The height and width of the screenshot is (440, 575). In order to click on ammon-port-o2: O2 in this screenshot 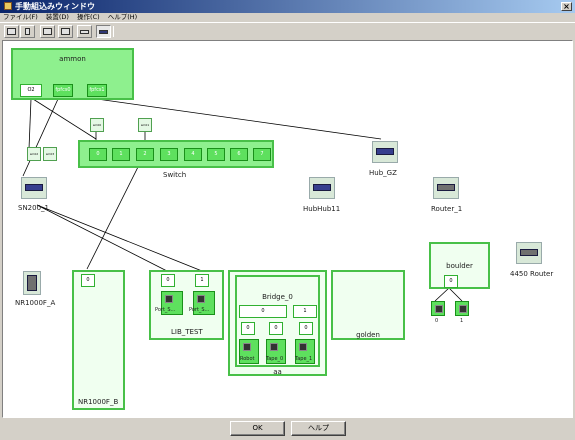, I will do `click(31, 90)`.